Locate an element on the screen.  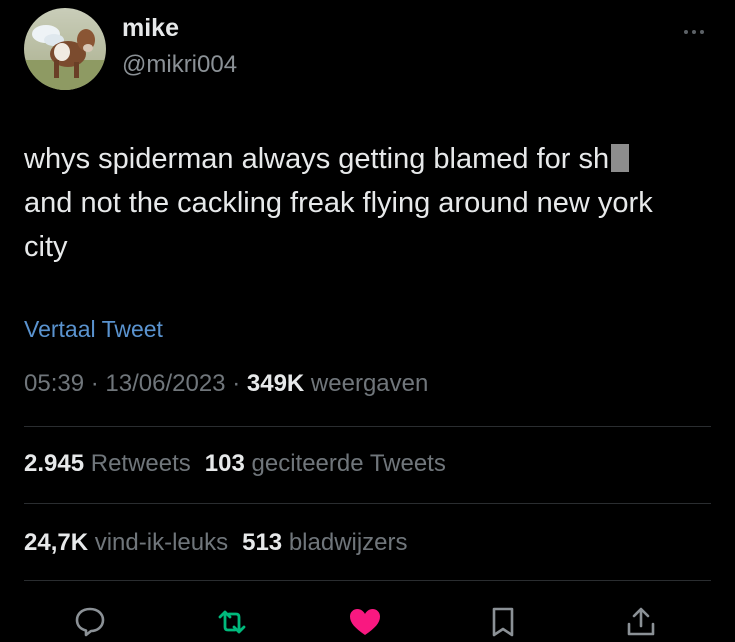
more-options-button is located at coordinates (694, 32).